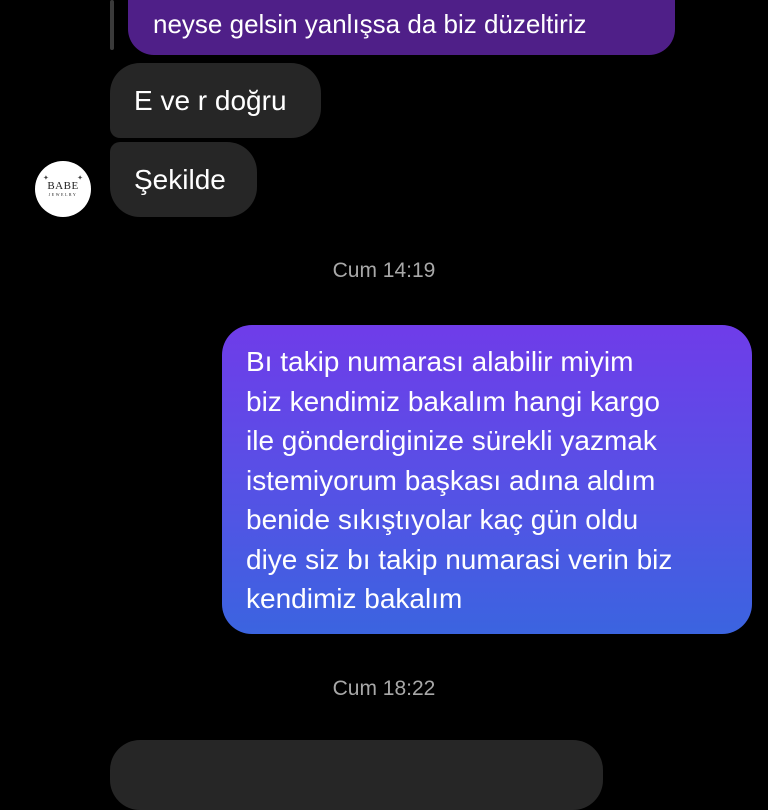 The height and width of the screenshot is (810, 768). I want to click on incoming-message-bubble: Şekilde, so click(183, 179).